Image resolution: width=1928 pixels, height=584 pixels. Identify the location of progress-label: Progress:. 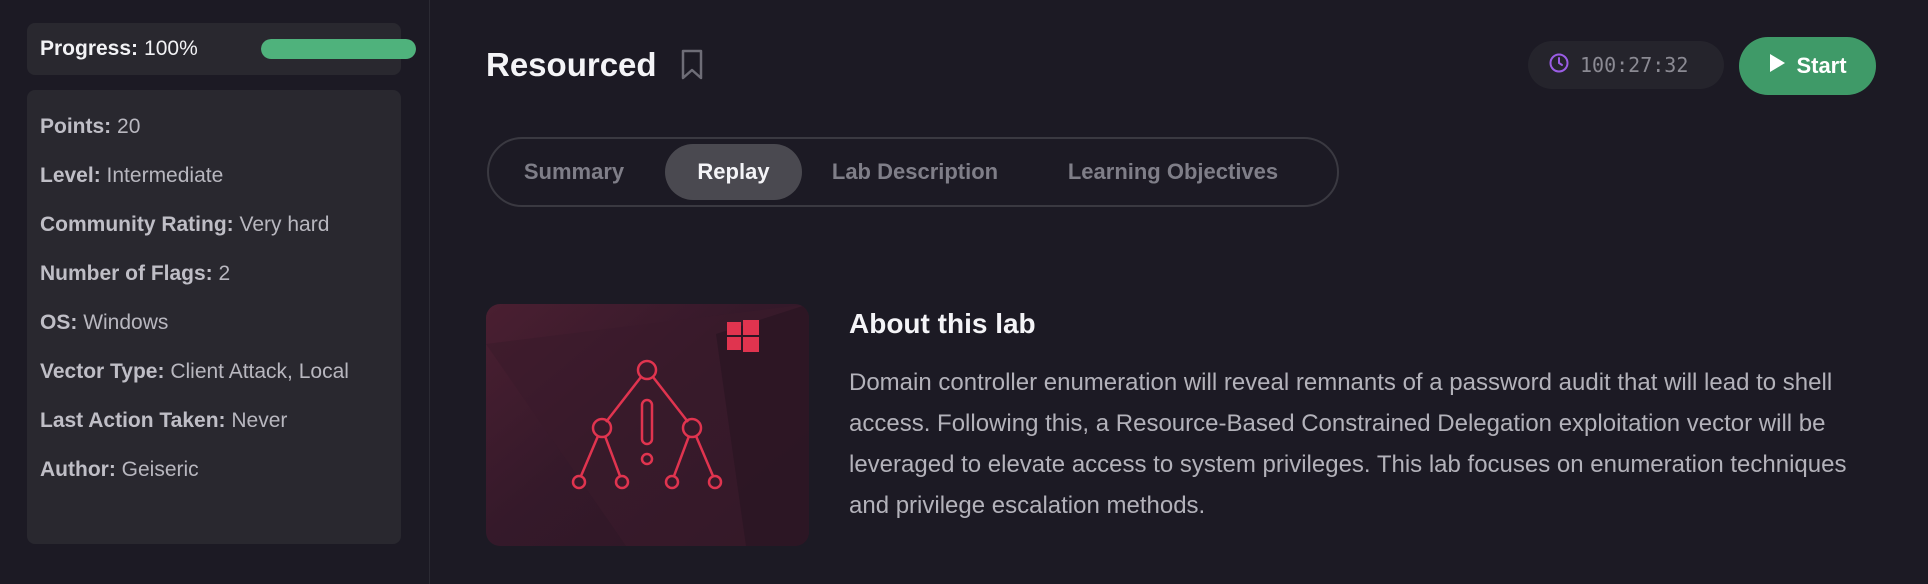
(89, 48).